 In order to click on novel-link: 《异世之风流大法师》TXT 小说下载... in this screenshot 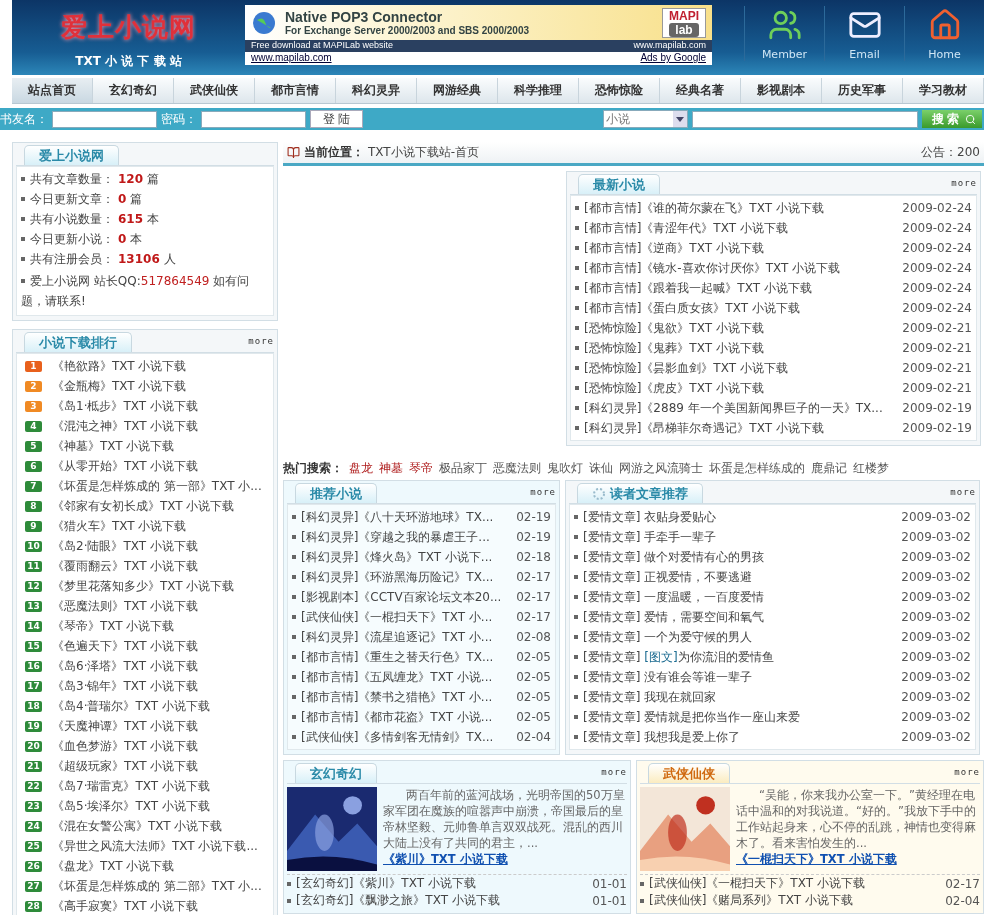, I will do `click(155, 846)`.